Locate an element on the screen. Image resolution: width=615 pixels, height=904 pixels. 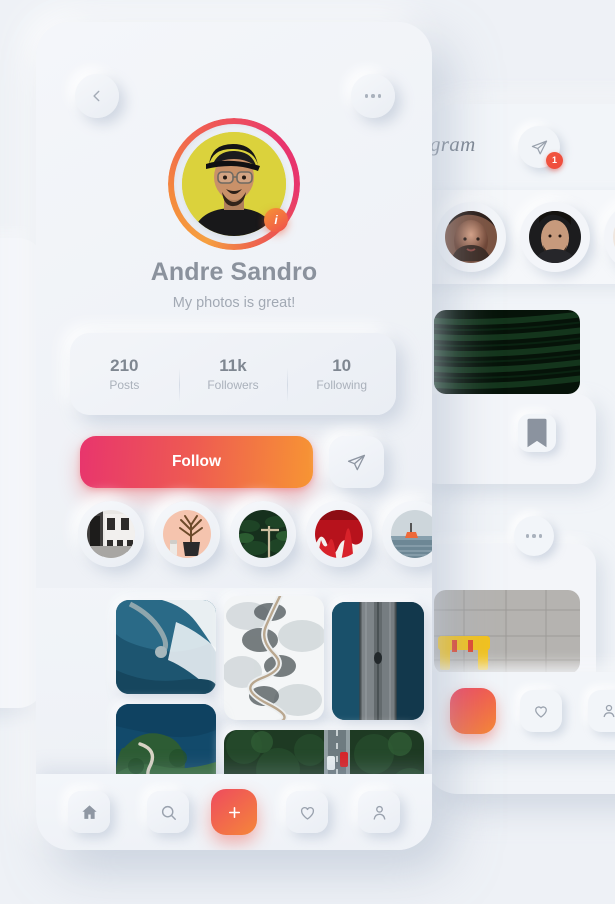
more-options-button is located at coordinates (373, 96).